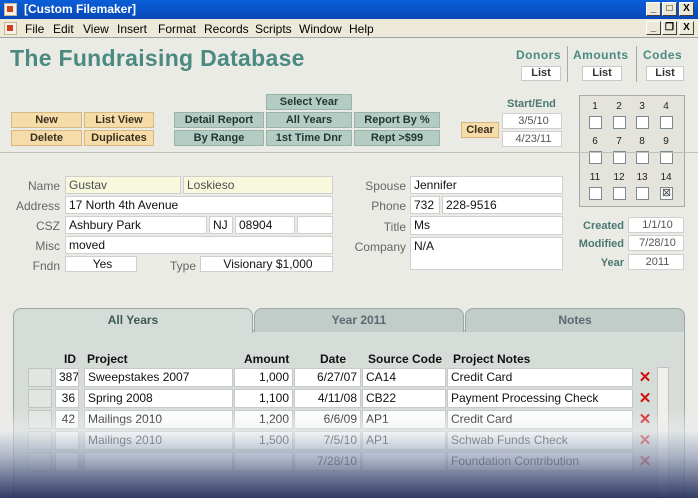  Describe the element at coordinates (656, 262) in the screenshot. I see `year-field: 2011` at that location.